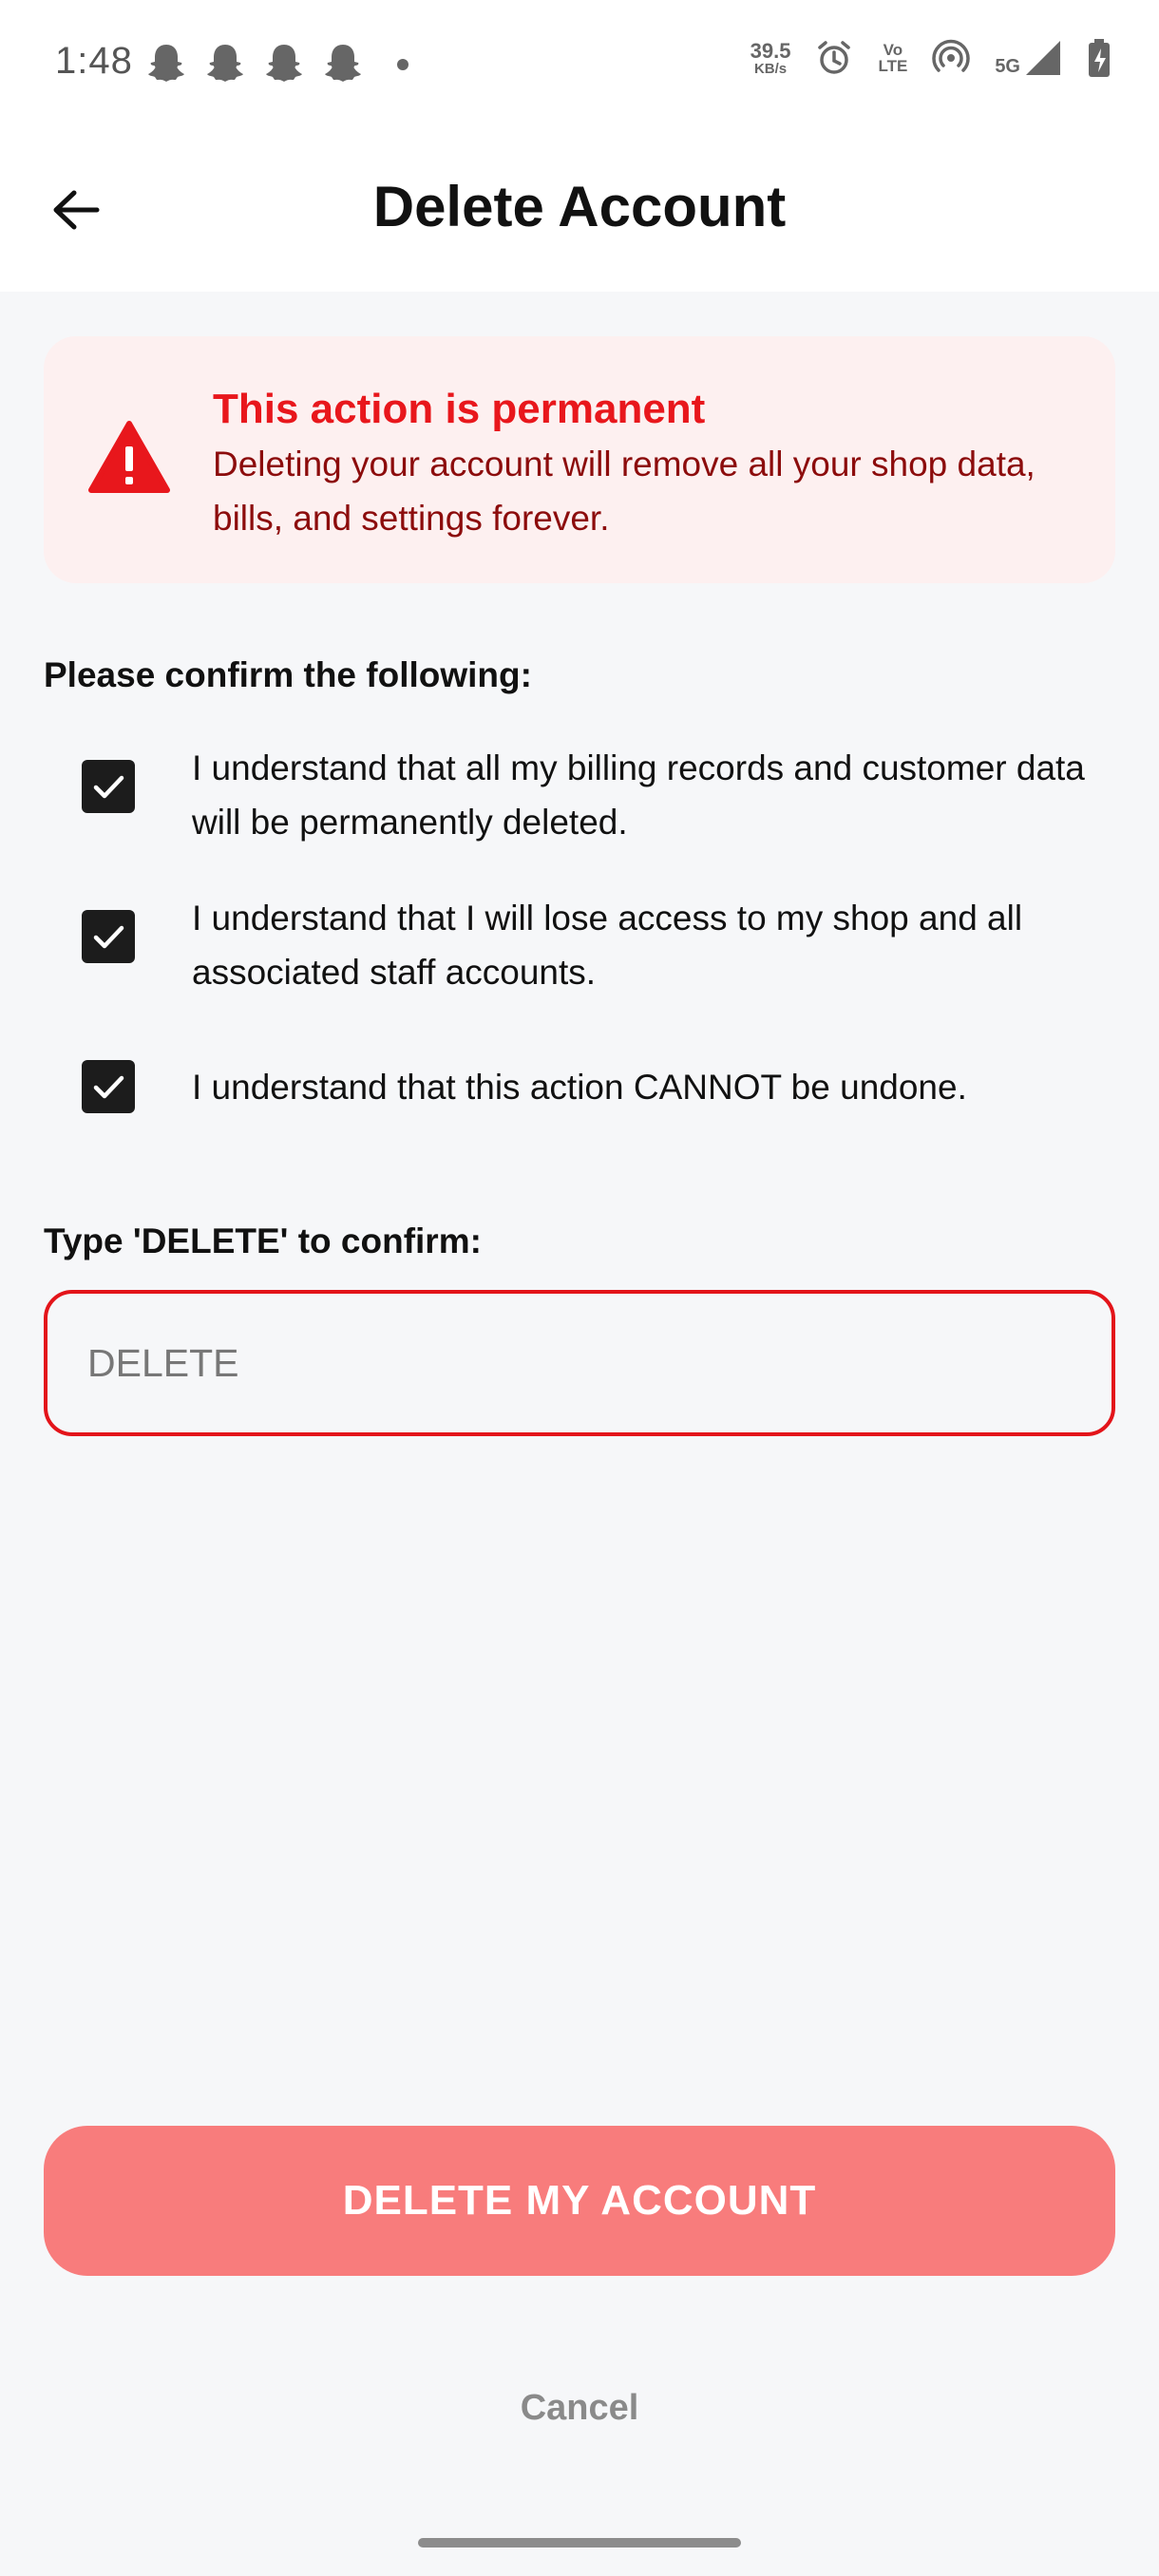 The width and height of the screenshot is (1159, 2576). What do you see at coordinates (579, 1363) in the screenshot?
I see `delete-confirm-input` at bounding box center [579, 1363].